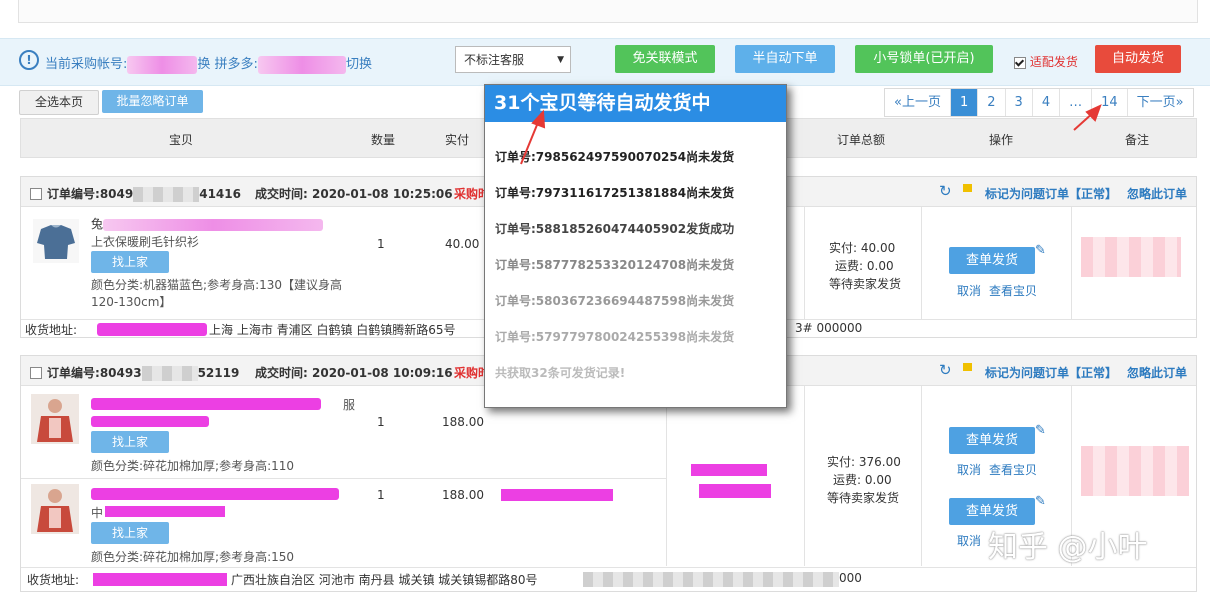  Describe the element at coordinates (1068, 547) in the screenshot. I see `watermark: 知乎 @小叶` at that location.